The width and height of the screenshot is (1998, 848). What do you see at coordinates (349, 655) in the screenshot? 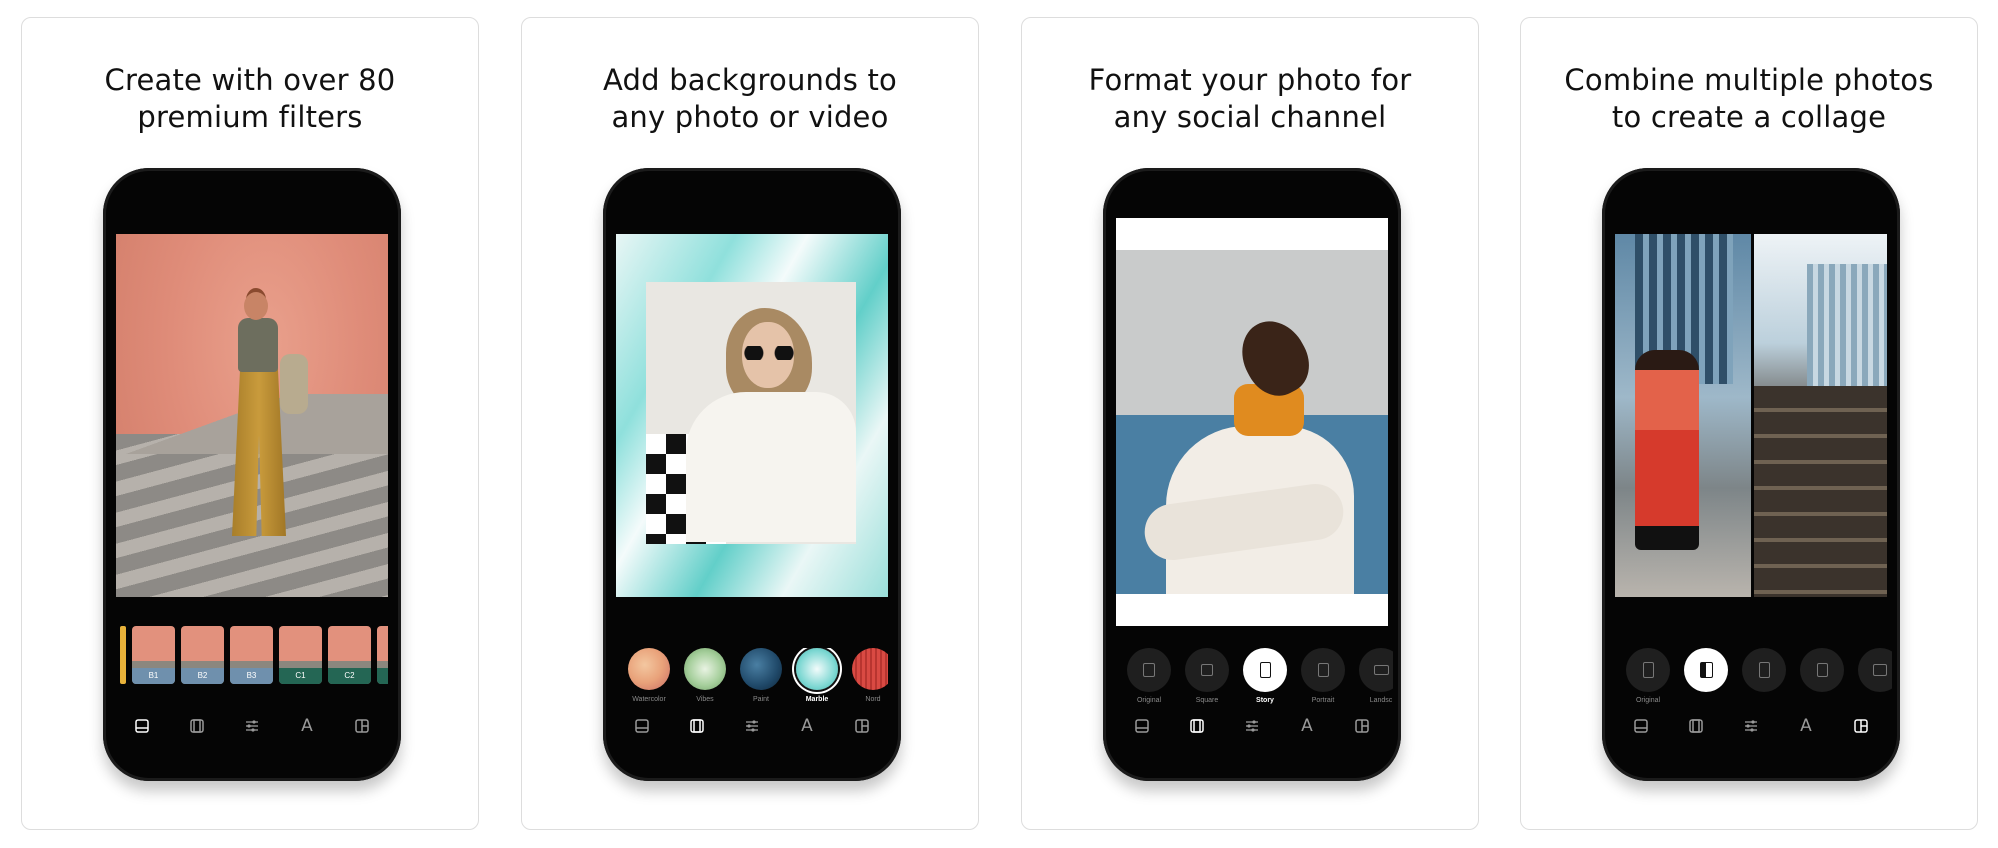
I see `filter-thumbnail: C2` at bounding box center [349, 655].